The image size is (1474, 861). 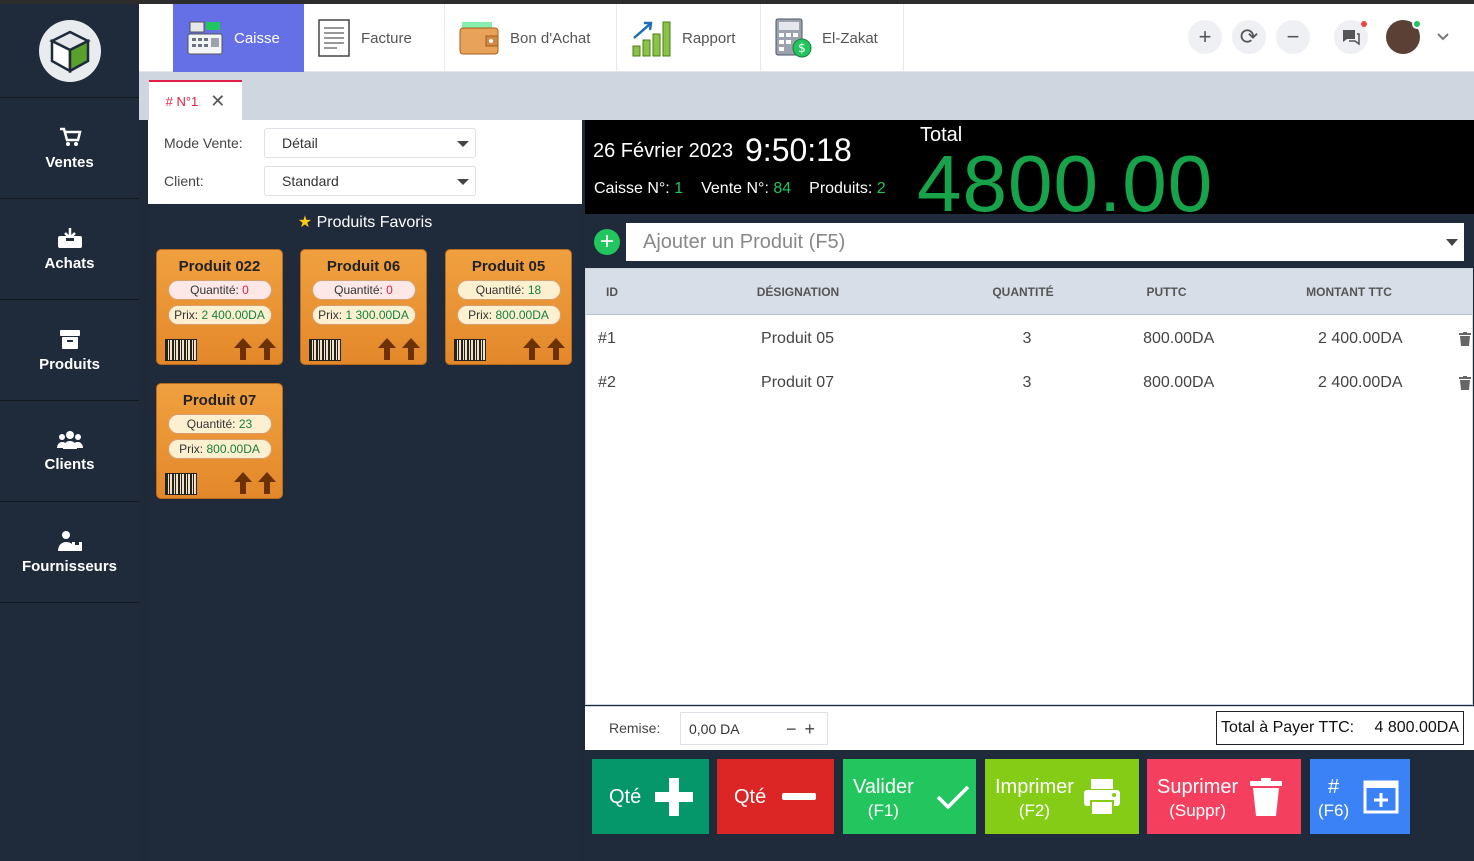 I want to click on sidebar-item-ventes: Ventes, so click(x=69, y=148).